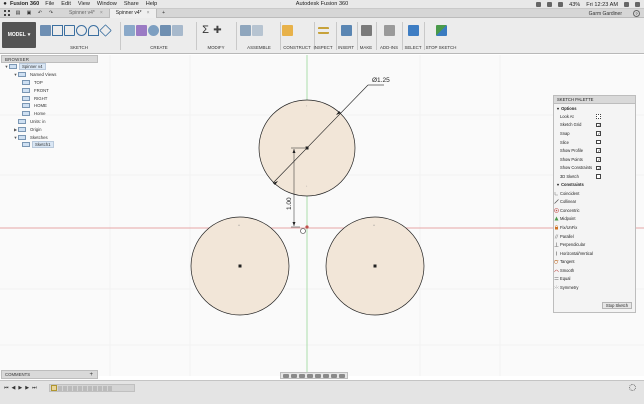  Describe the element at coordinates (323, 30) in the screenshot. I see `measure-icon` at that location.